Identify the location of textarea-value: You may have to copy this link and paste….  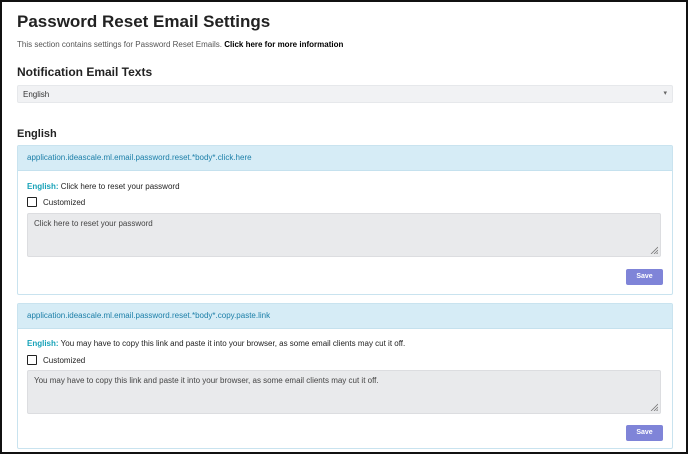
(206, 380).